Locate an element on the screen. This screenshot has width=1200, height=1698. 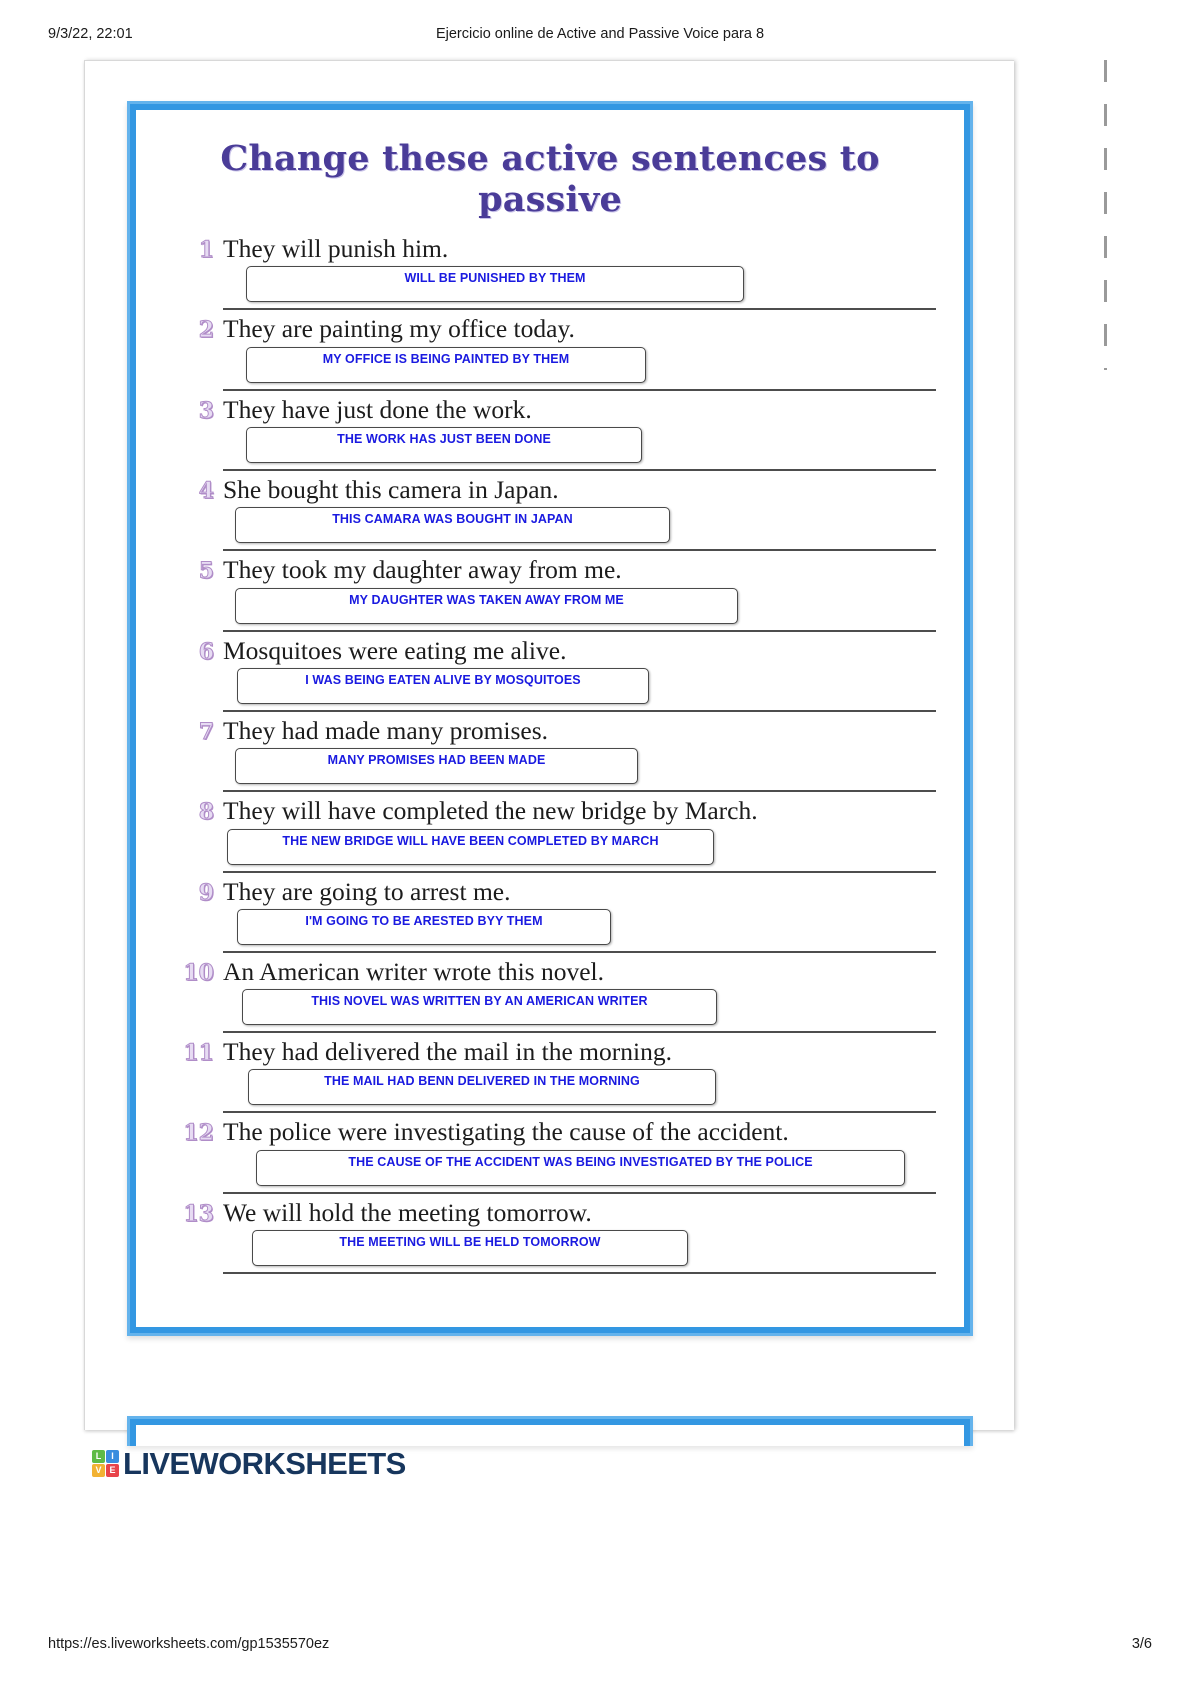
logo-cell-v: V is located at coordinates (98, 1470).